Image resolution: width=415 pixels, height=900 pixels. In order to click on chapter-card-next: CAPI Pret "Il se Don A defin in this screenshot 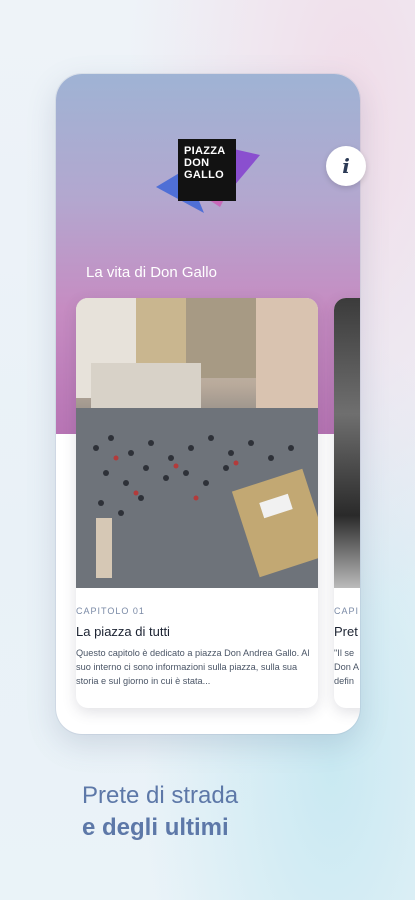, I will do `click(347, 503)`.